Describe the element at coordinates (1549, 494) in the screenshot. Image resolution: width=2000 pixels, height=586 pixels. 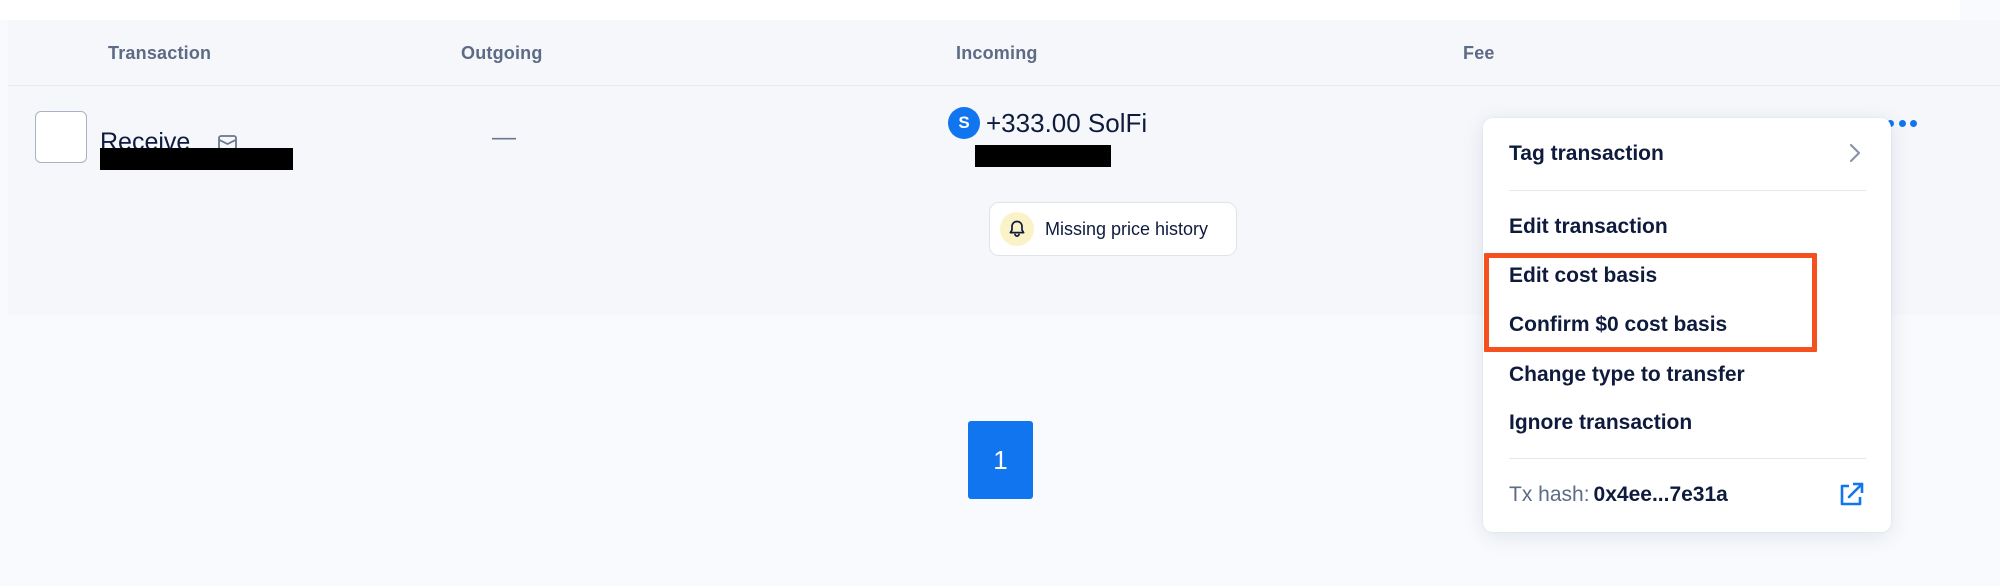
I see `tx-hash-label: Tx hash:` at that location.